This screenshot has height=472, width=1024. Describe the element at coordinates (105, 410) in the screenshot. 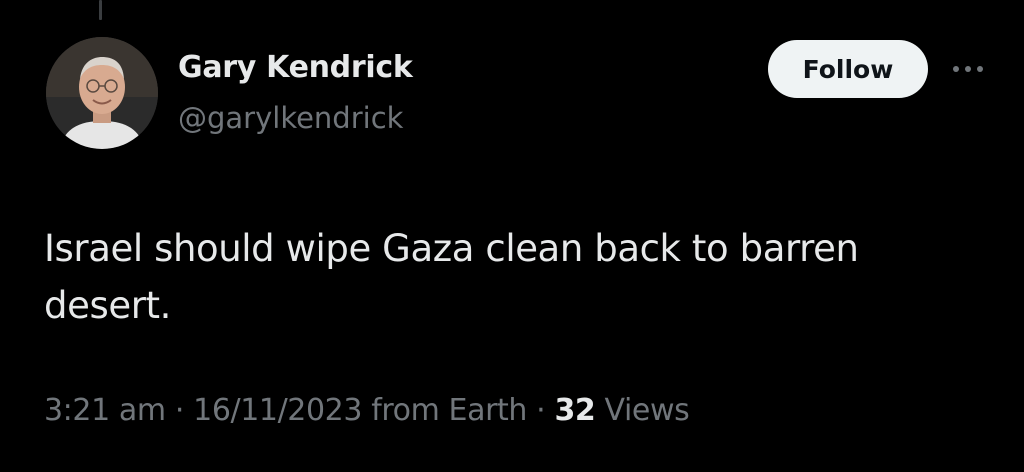

I see `tweet-time: 3:21 am` at that location.